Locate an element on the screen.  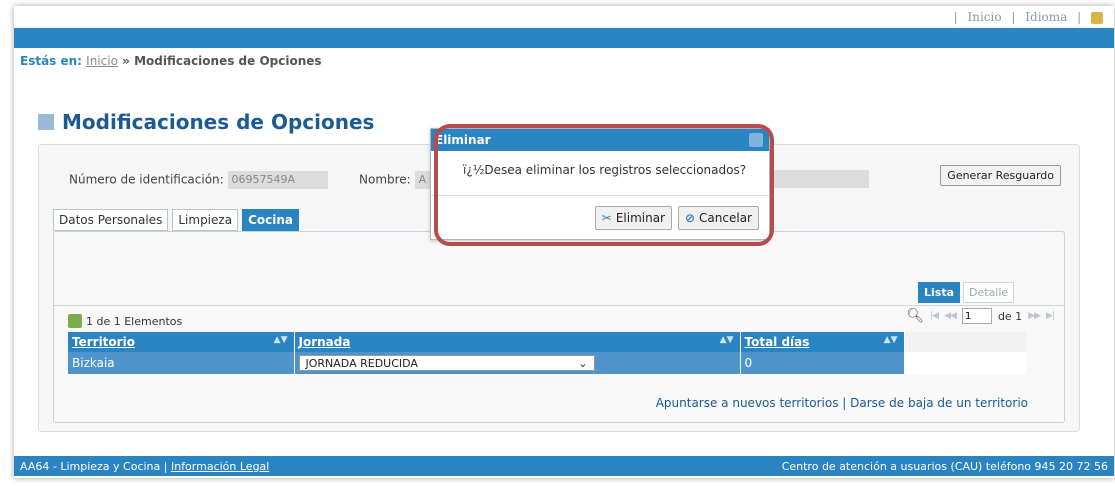
dialog-actions: ✂ Eliminar ⊘ Cancelar is located at coordinates (600, 218).